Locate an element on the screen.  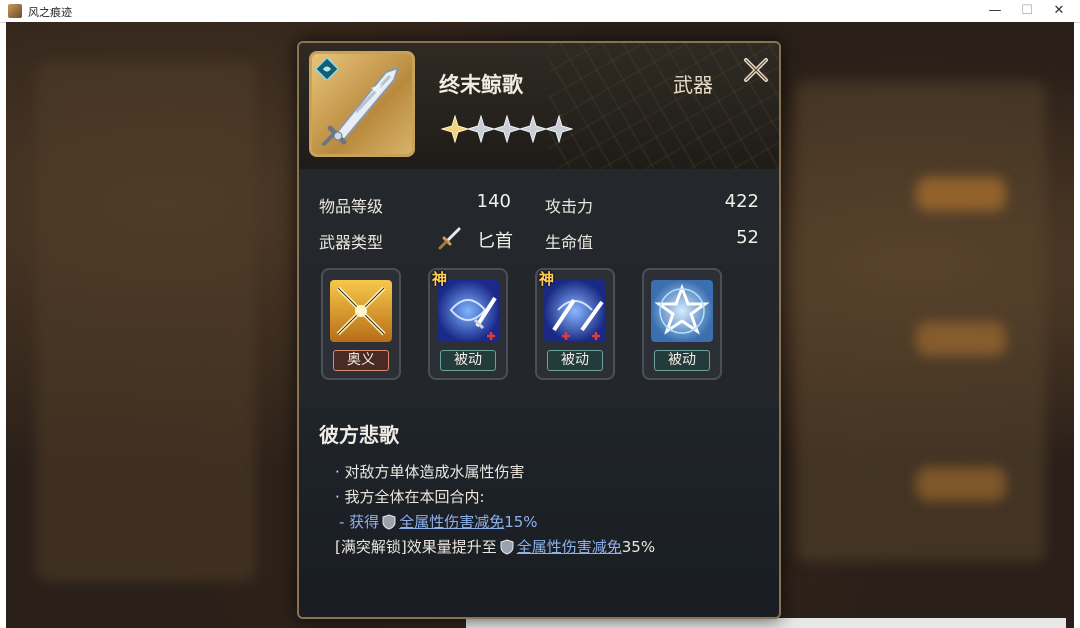
skill-slot-passive-2: 神 被动 is located at coordinates (575, 324).